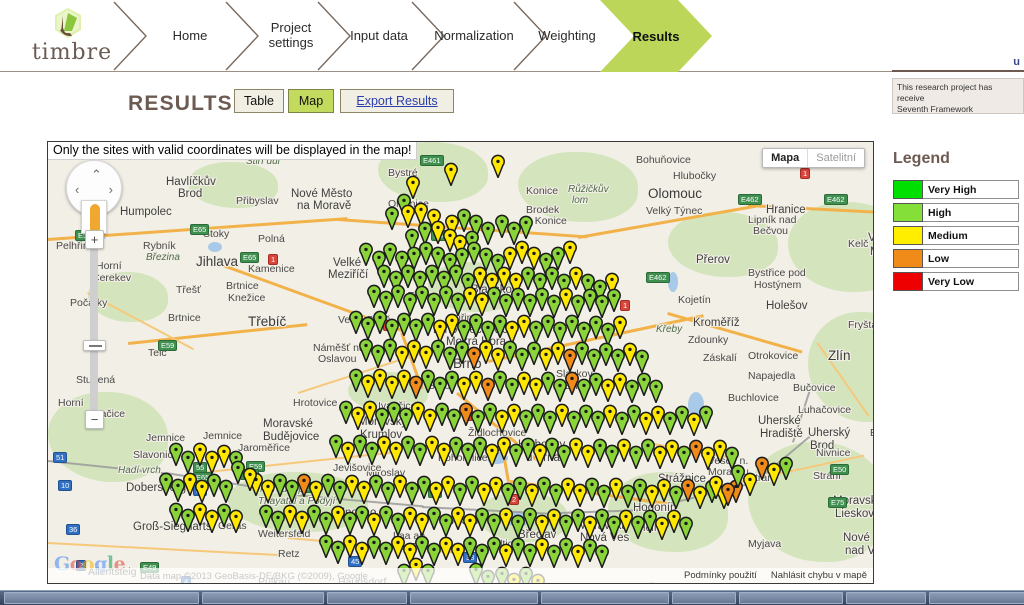 Image resolution: width=1024 pixels, height=605 pixels. What do you see at coordinates (68, 24) in the screenshot?
I see `timbre-cube-logo-icon` at bounding box center [68, 24].